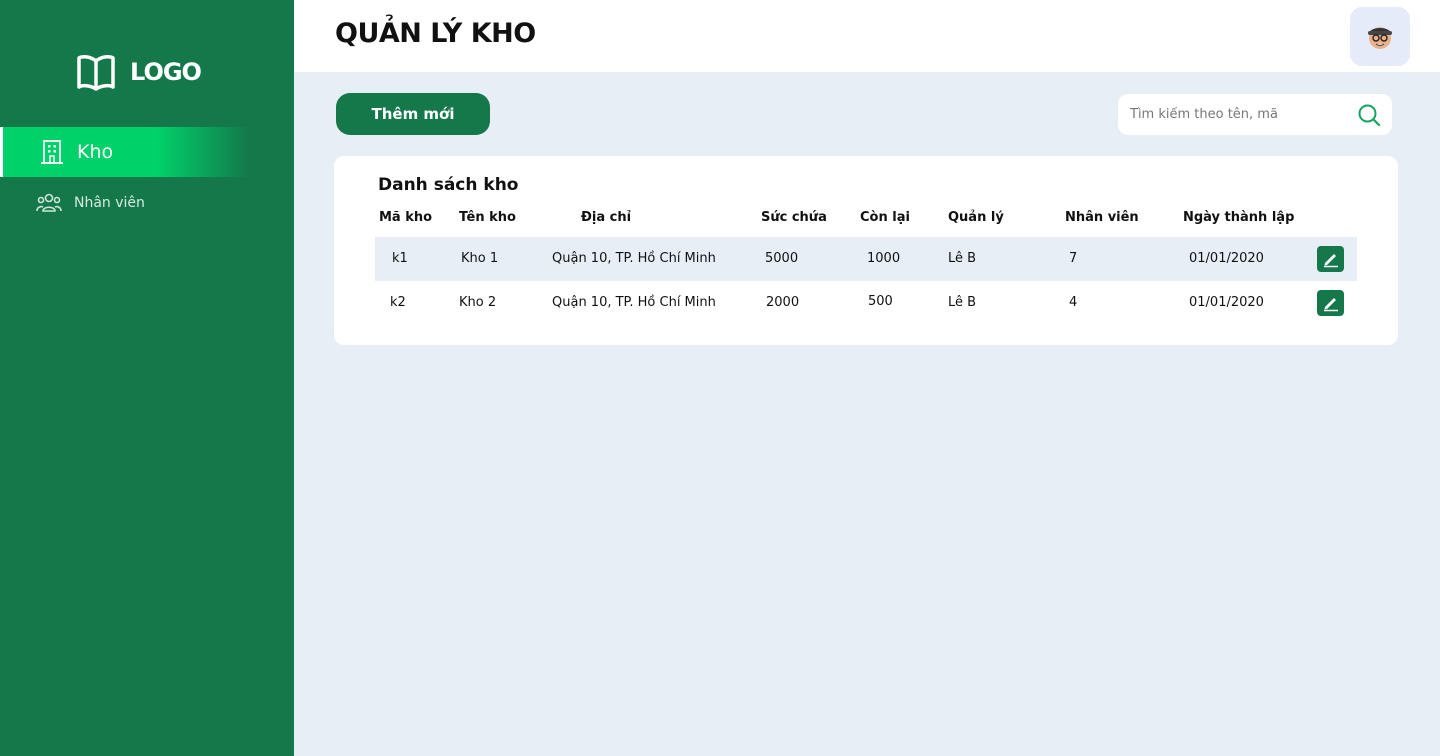  What do you see at coordinates (885, 217) in the screenshot?
I see `column-header-con-lai: Còn lại` at bounding box center [885, 217].